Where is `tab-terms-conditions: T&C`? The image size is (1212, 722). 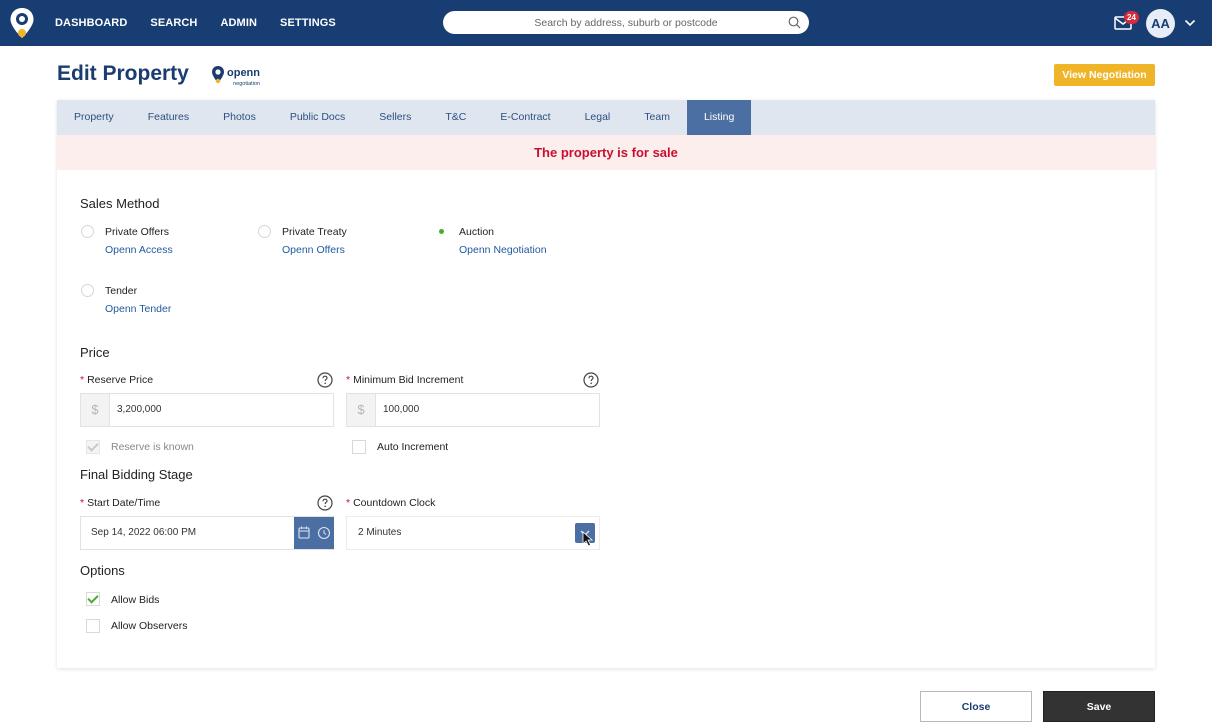 tab-terms-conditions: T&C is located at coordinates (455, 117).